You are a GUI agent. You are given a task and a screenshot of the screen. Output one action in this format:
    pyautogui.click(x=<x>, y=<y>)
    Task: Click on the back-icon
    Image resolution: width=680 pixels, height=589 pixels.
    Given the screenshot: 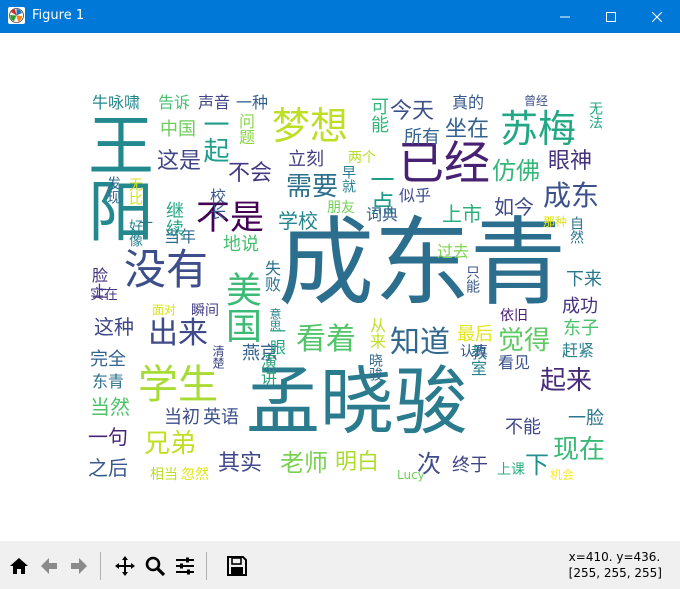 What is the action you would take?
    pyautogui.click(x=49, y=566)
    